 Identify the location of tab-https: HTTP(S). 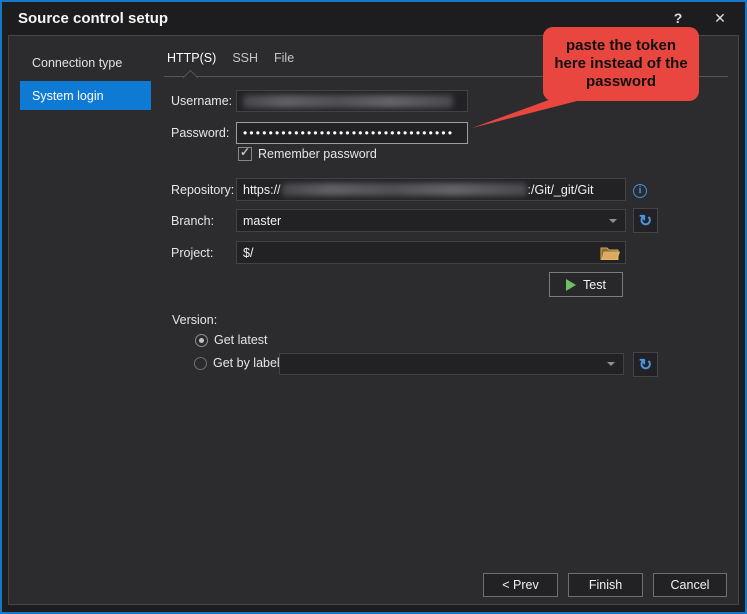
(191, 61).